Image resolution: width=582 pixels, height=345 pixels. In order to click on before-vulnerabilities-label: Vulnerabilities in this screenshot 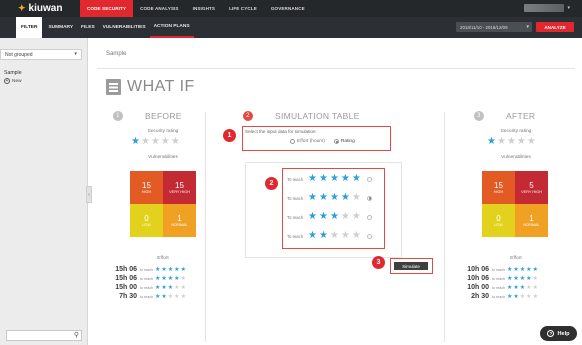, I will do `click(163, 157)`.